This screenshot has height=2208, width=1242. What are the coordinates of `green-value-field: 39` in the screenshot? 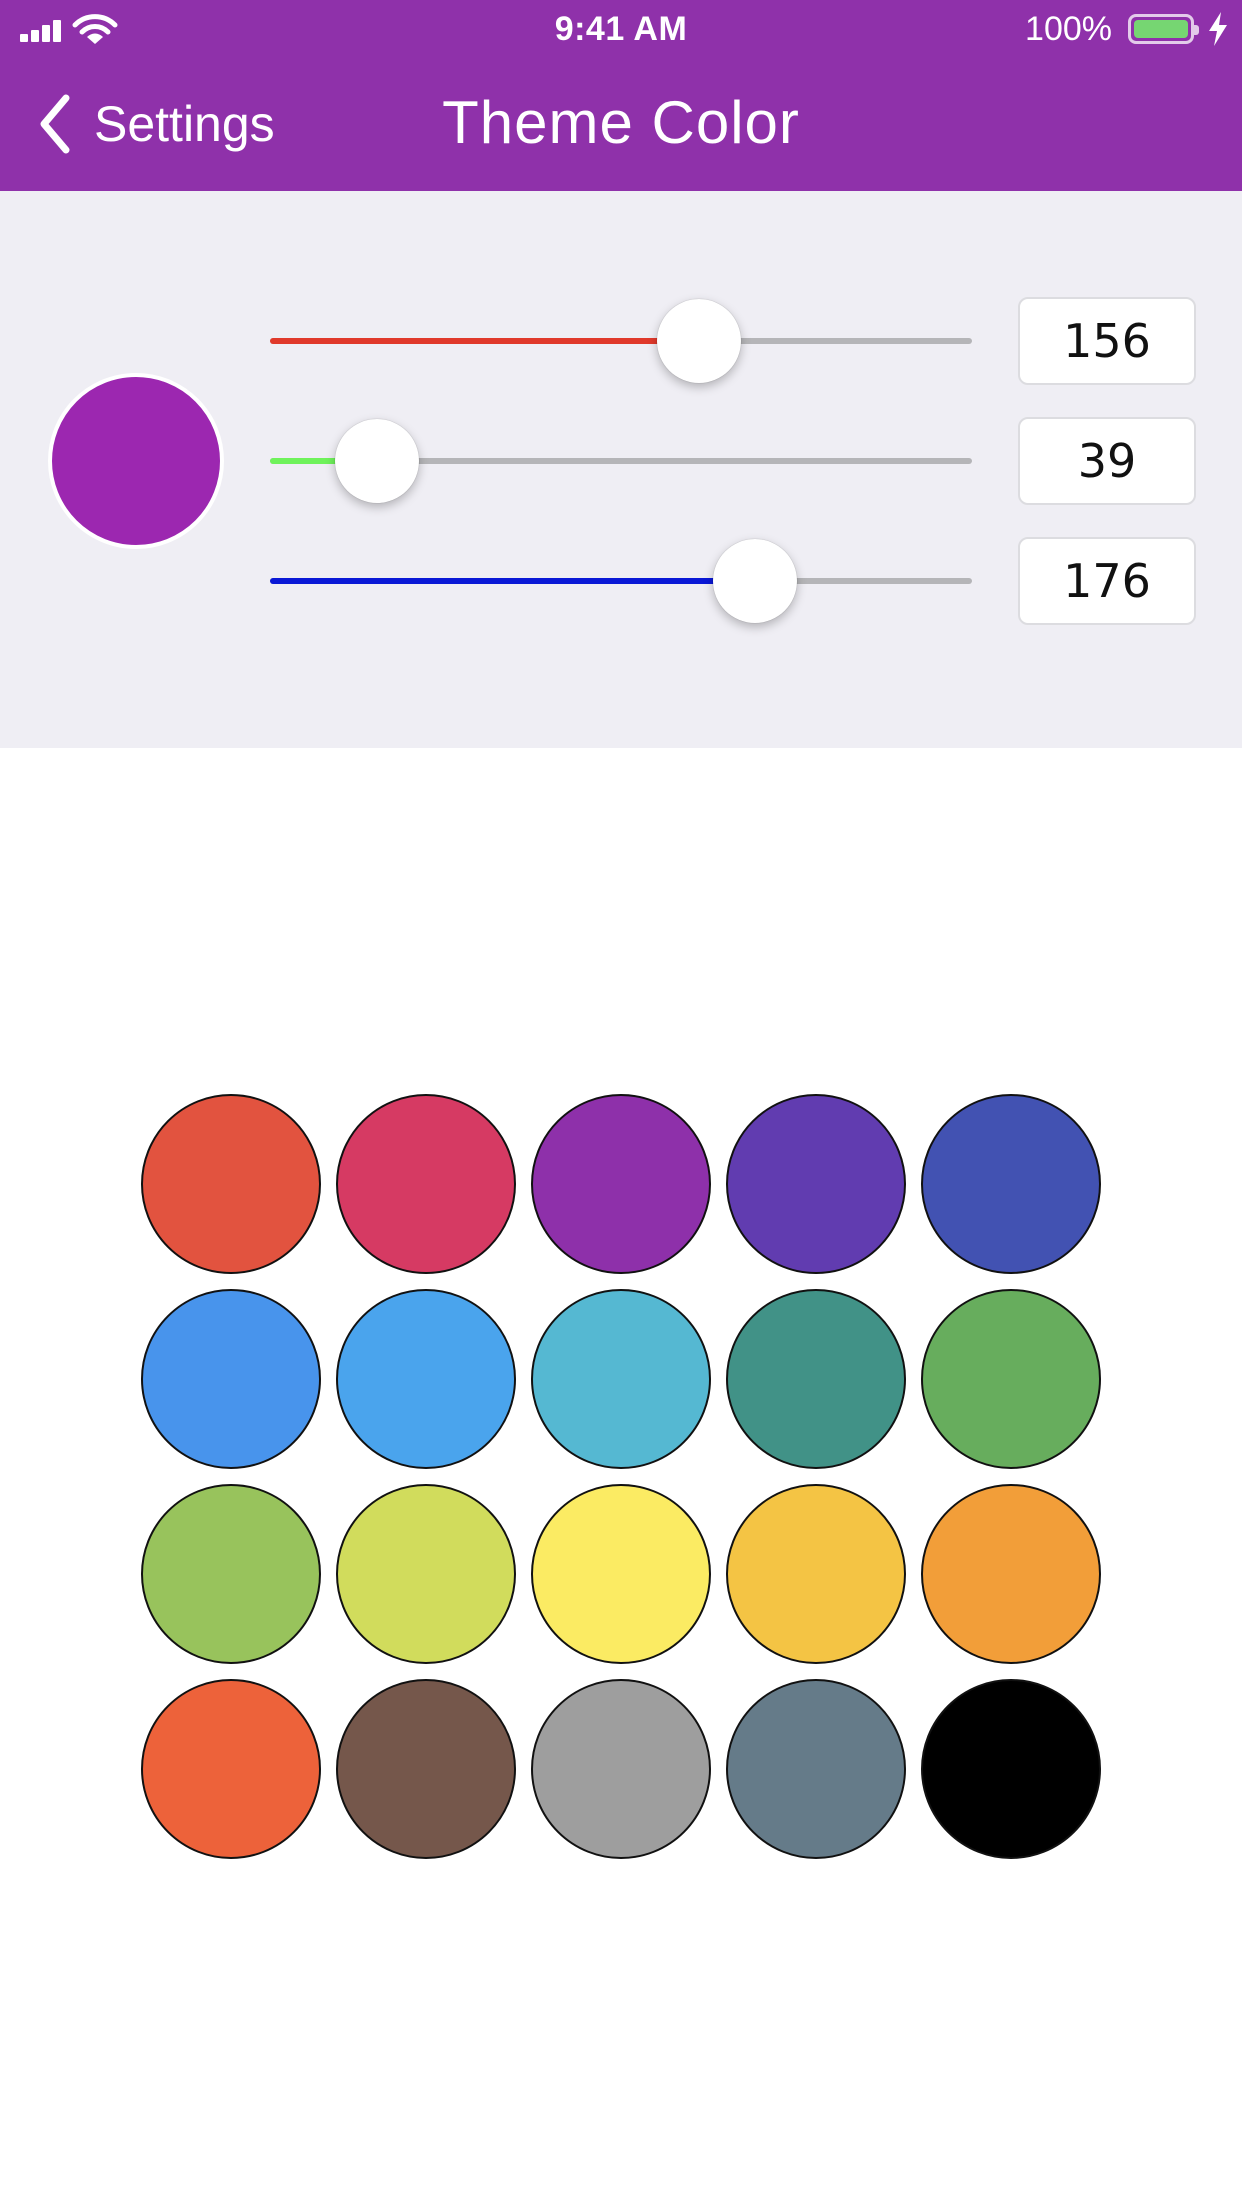 It's located at (1107, 461).